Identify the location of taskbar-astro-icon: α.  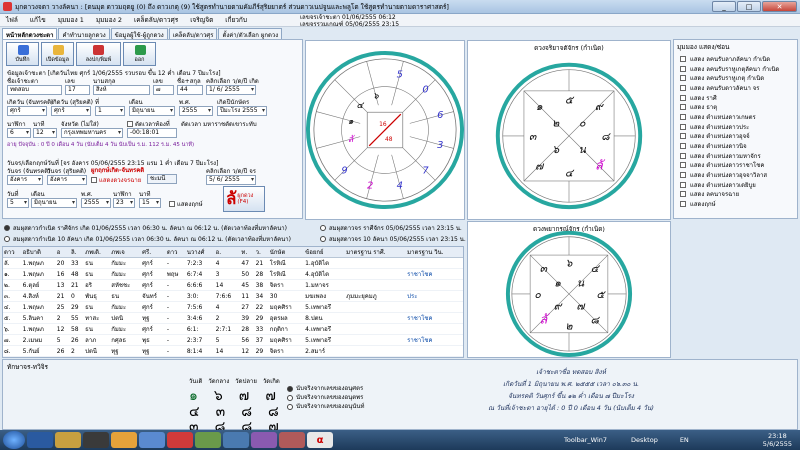
(320, 440).